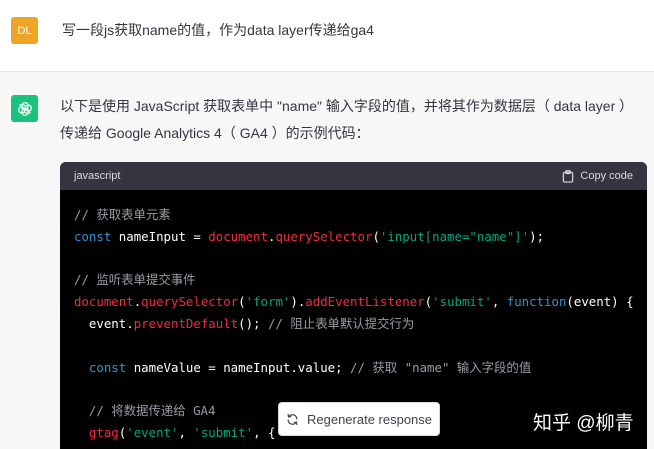 The width and height of the screenshot is (654, 449). What do you see at coordinates (583, 423) in the screenshot?
I see `watermark: 知乎 @柳青` at bounding box center [583, 423].